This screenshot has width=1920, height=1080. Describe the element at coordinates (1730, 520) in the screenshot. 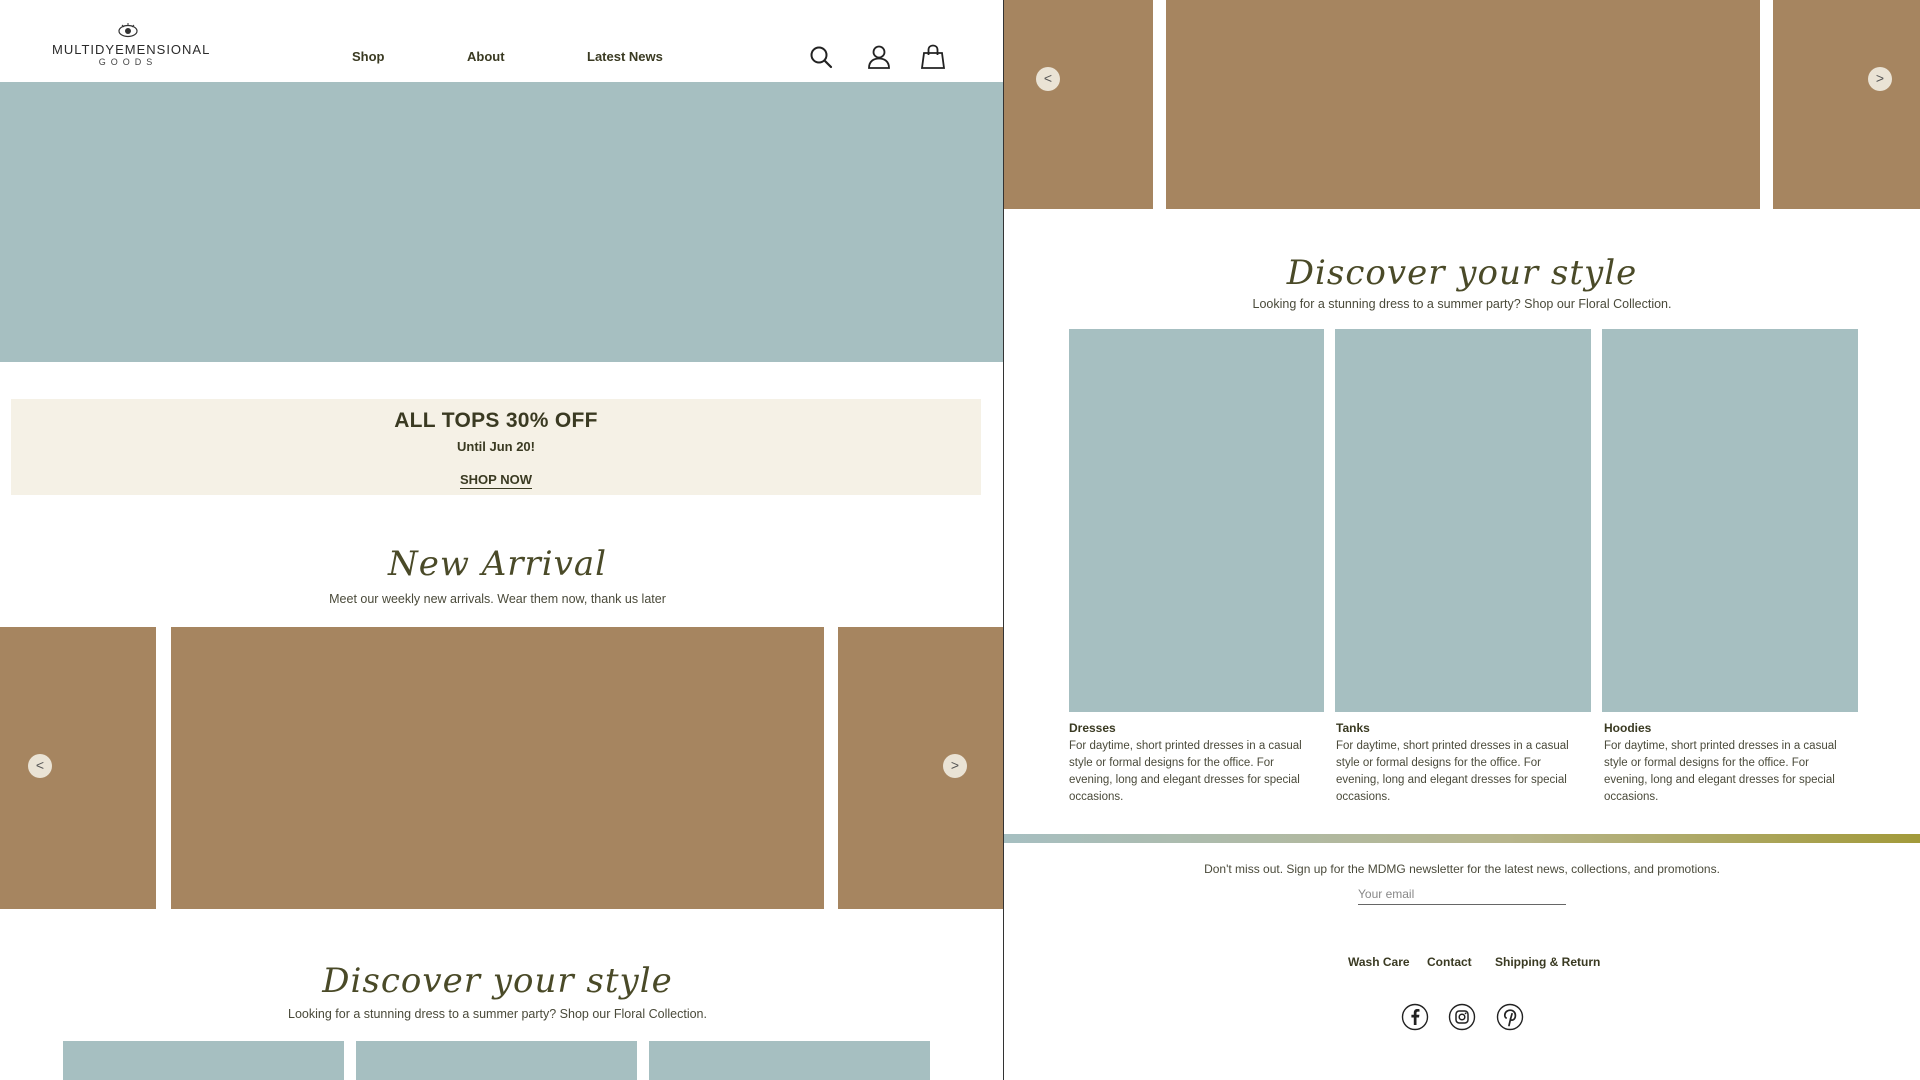

I see `category-card-hoodies-image` at that location.